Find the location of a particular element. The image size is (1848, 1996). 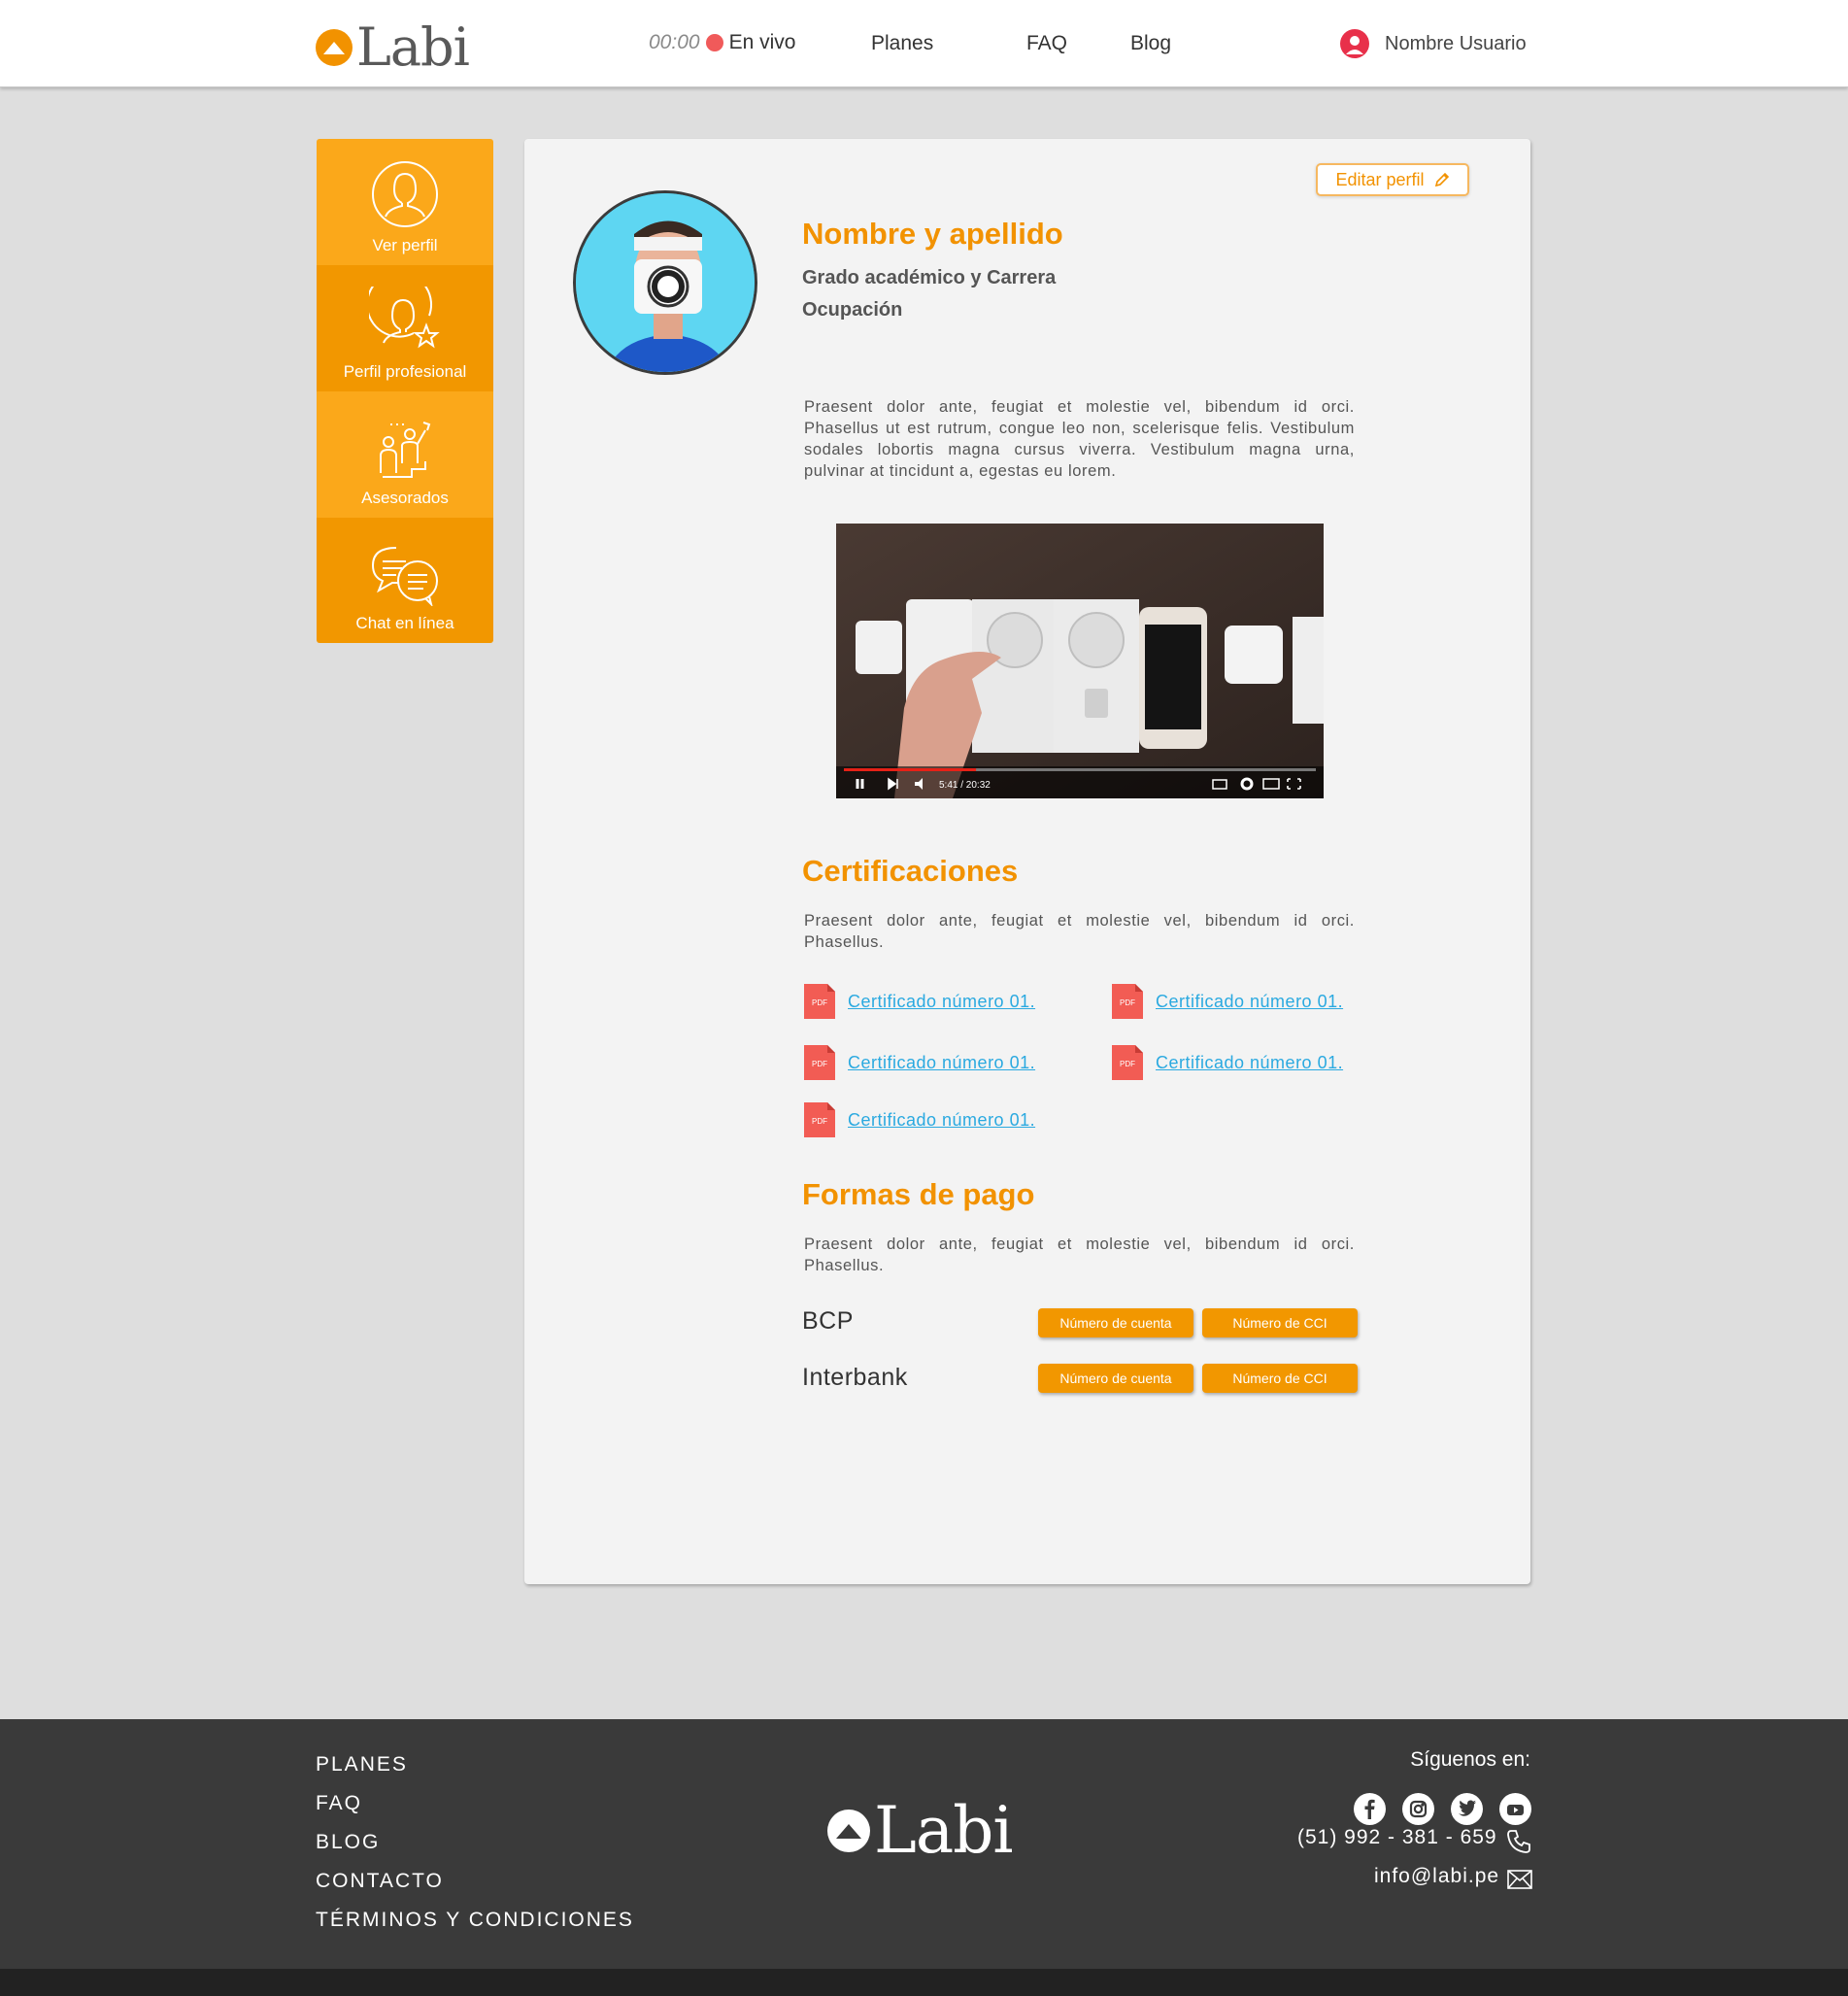

nav-faq: FAQ is located at coordinates (1046, 43).